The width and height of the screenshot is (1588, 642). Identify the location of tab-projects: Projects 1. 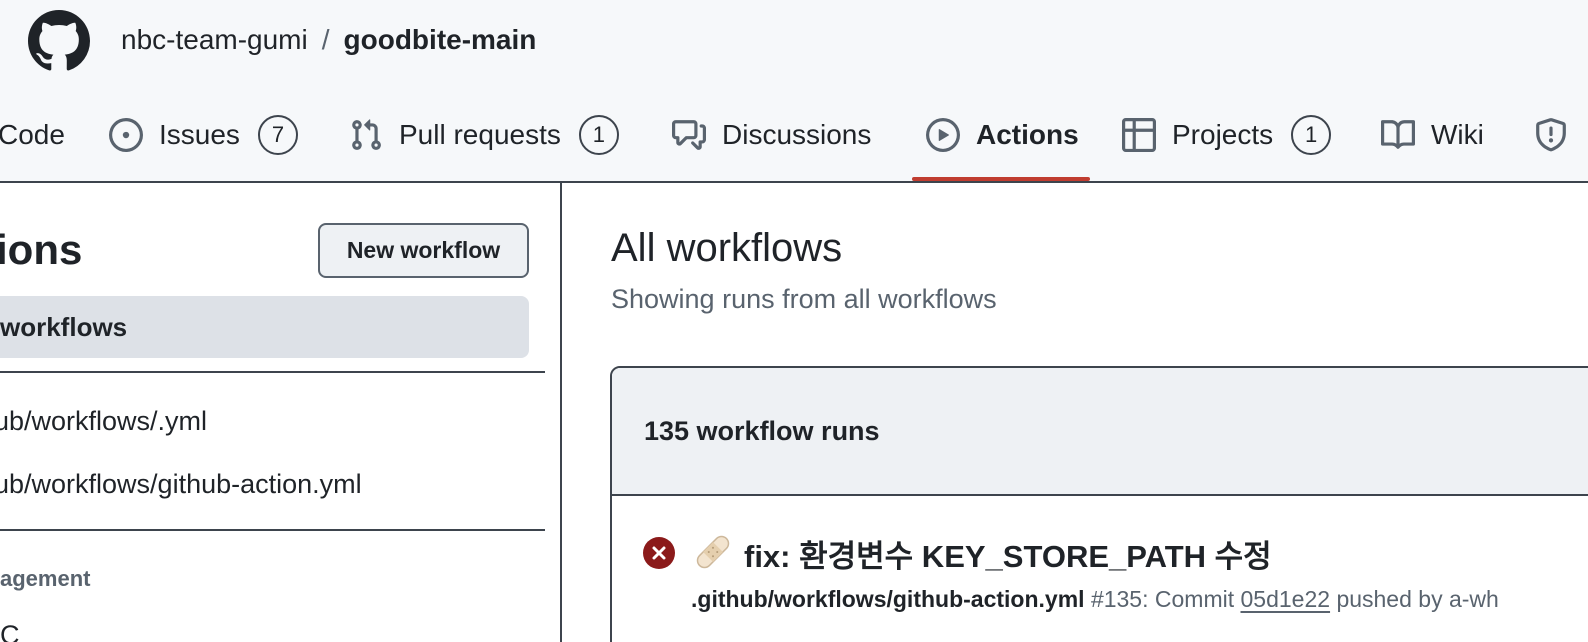
(1227, 135).